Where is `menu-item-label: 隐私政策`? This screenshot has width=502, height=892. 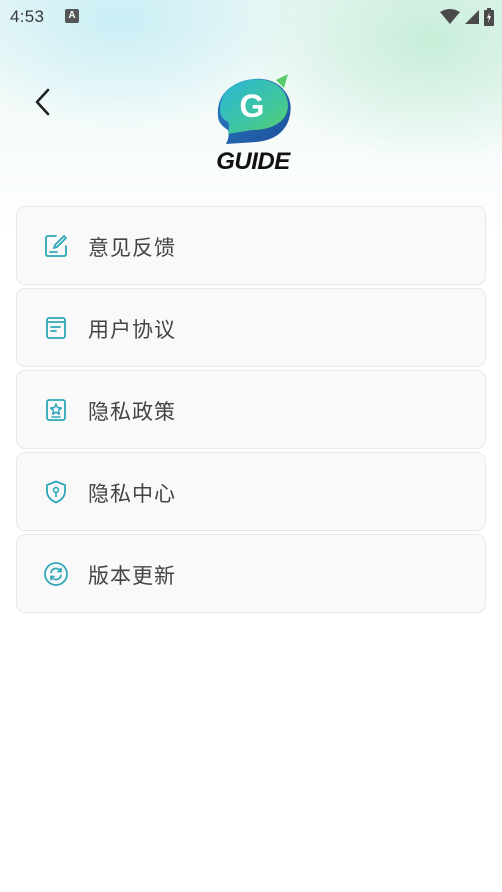
menu-item-label: 隐私政策 is located at coordinates (132, 412).